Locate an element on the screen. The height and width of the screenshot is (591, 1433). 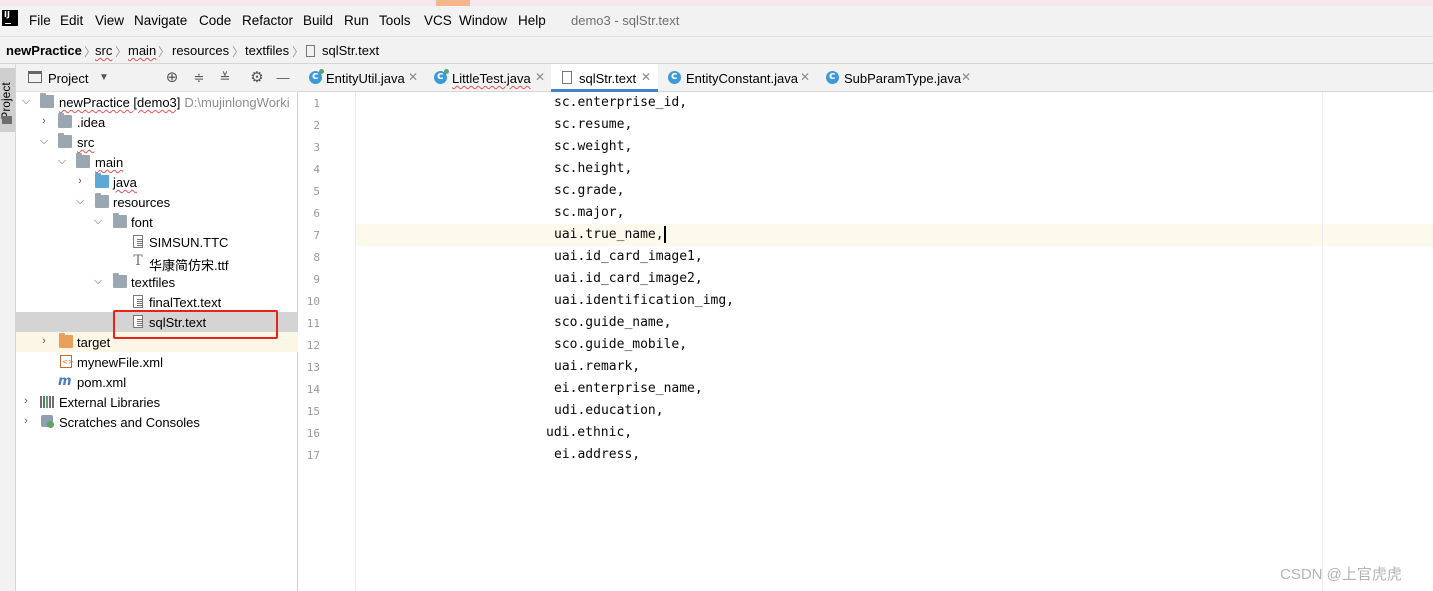
menu-view: View is located at coordinates (109, 20).